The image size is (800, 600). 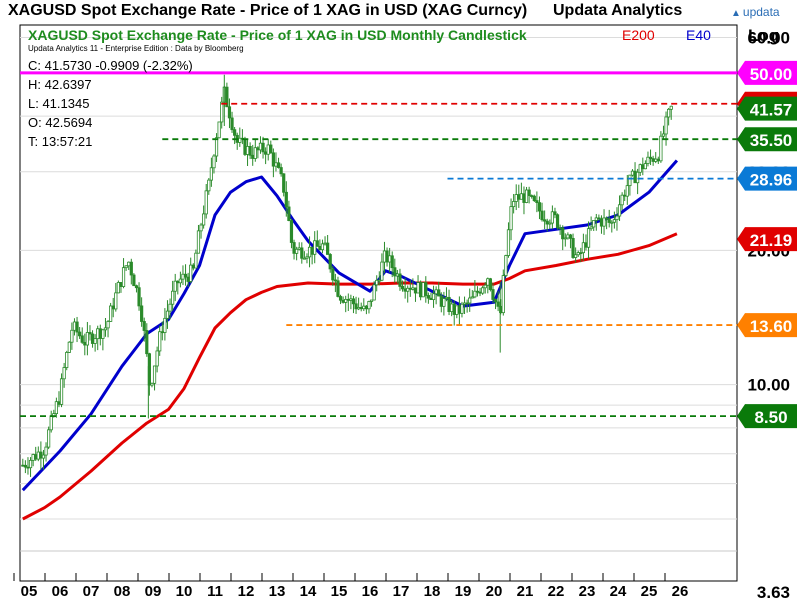 What do you see at coordinates (638, 35) in the screenshot?
I see `legend-e200: E200` at bounding box center [638, 35].